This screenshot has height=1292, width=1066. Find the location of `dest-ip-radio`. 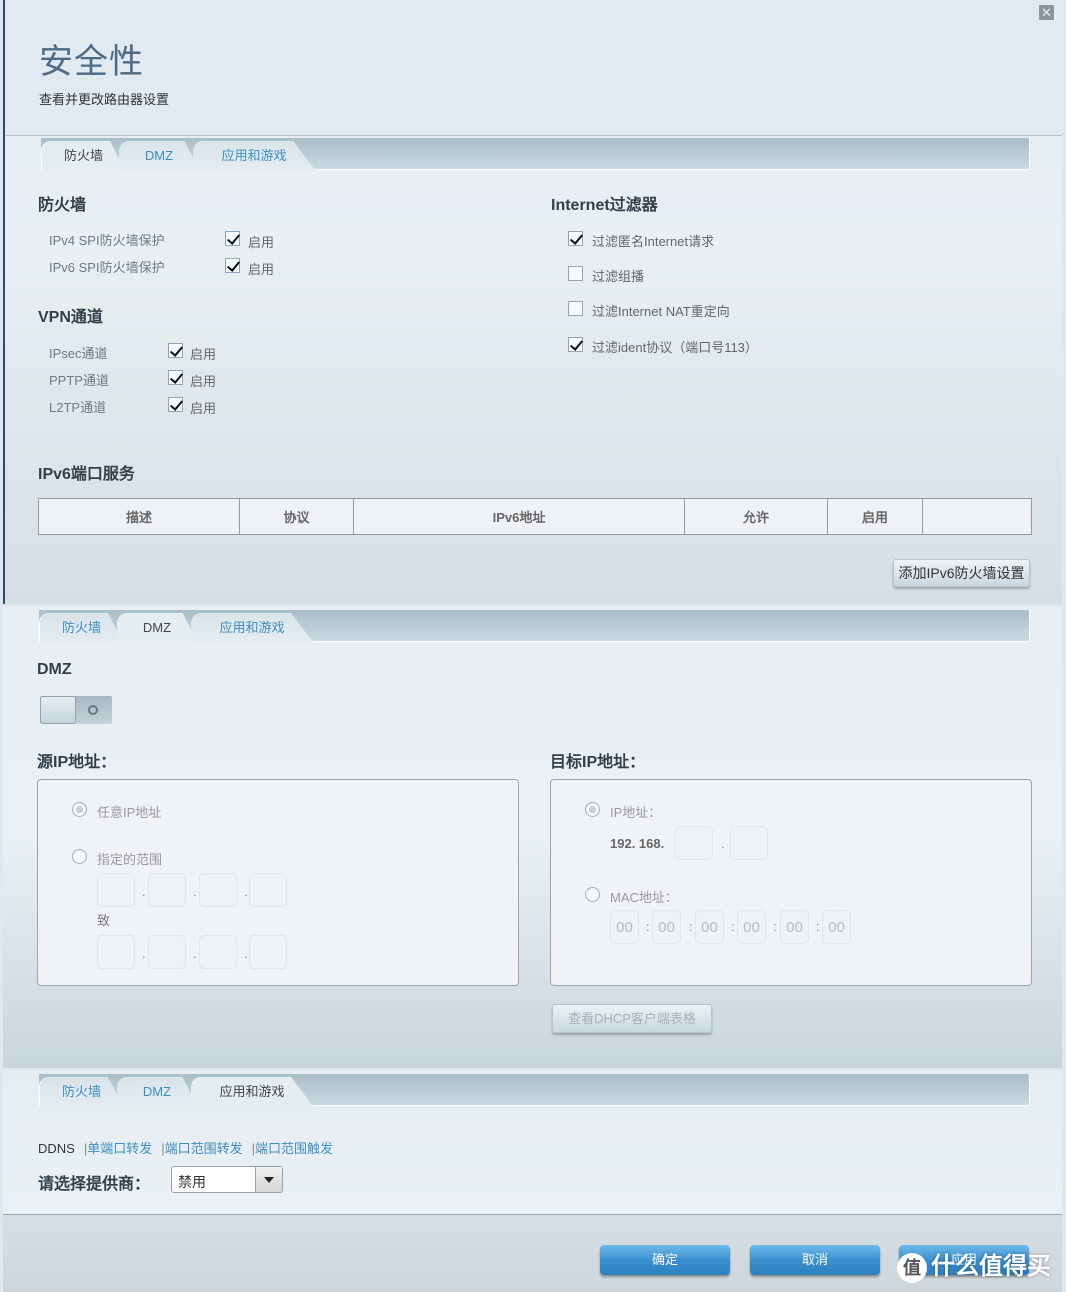

dest-ip-radio is located at coordinates (592, 809).